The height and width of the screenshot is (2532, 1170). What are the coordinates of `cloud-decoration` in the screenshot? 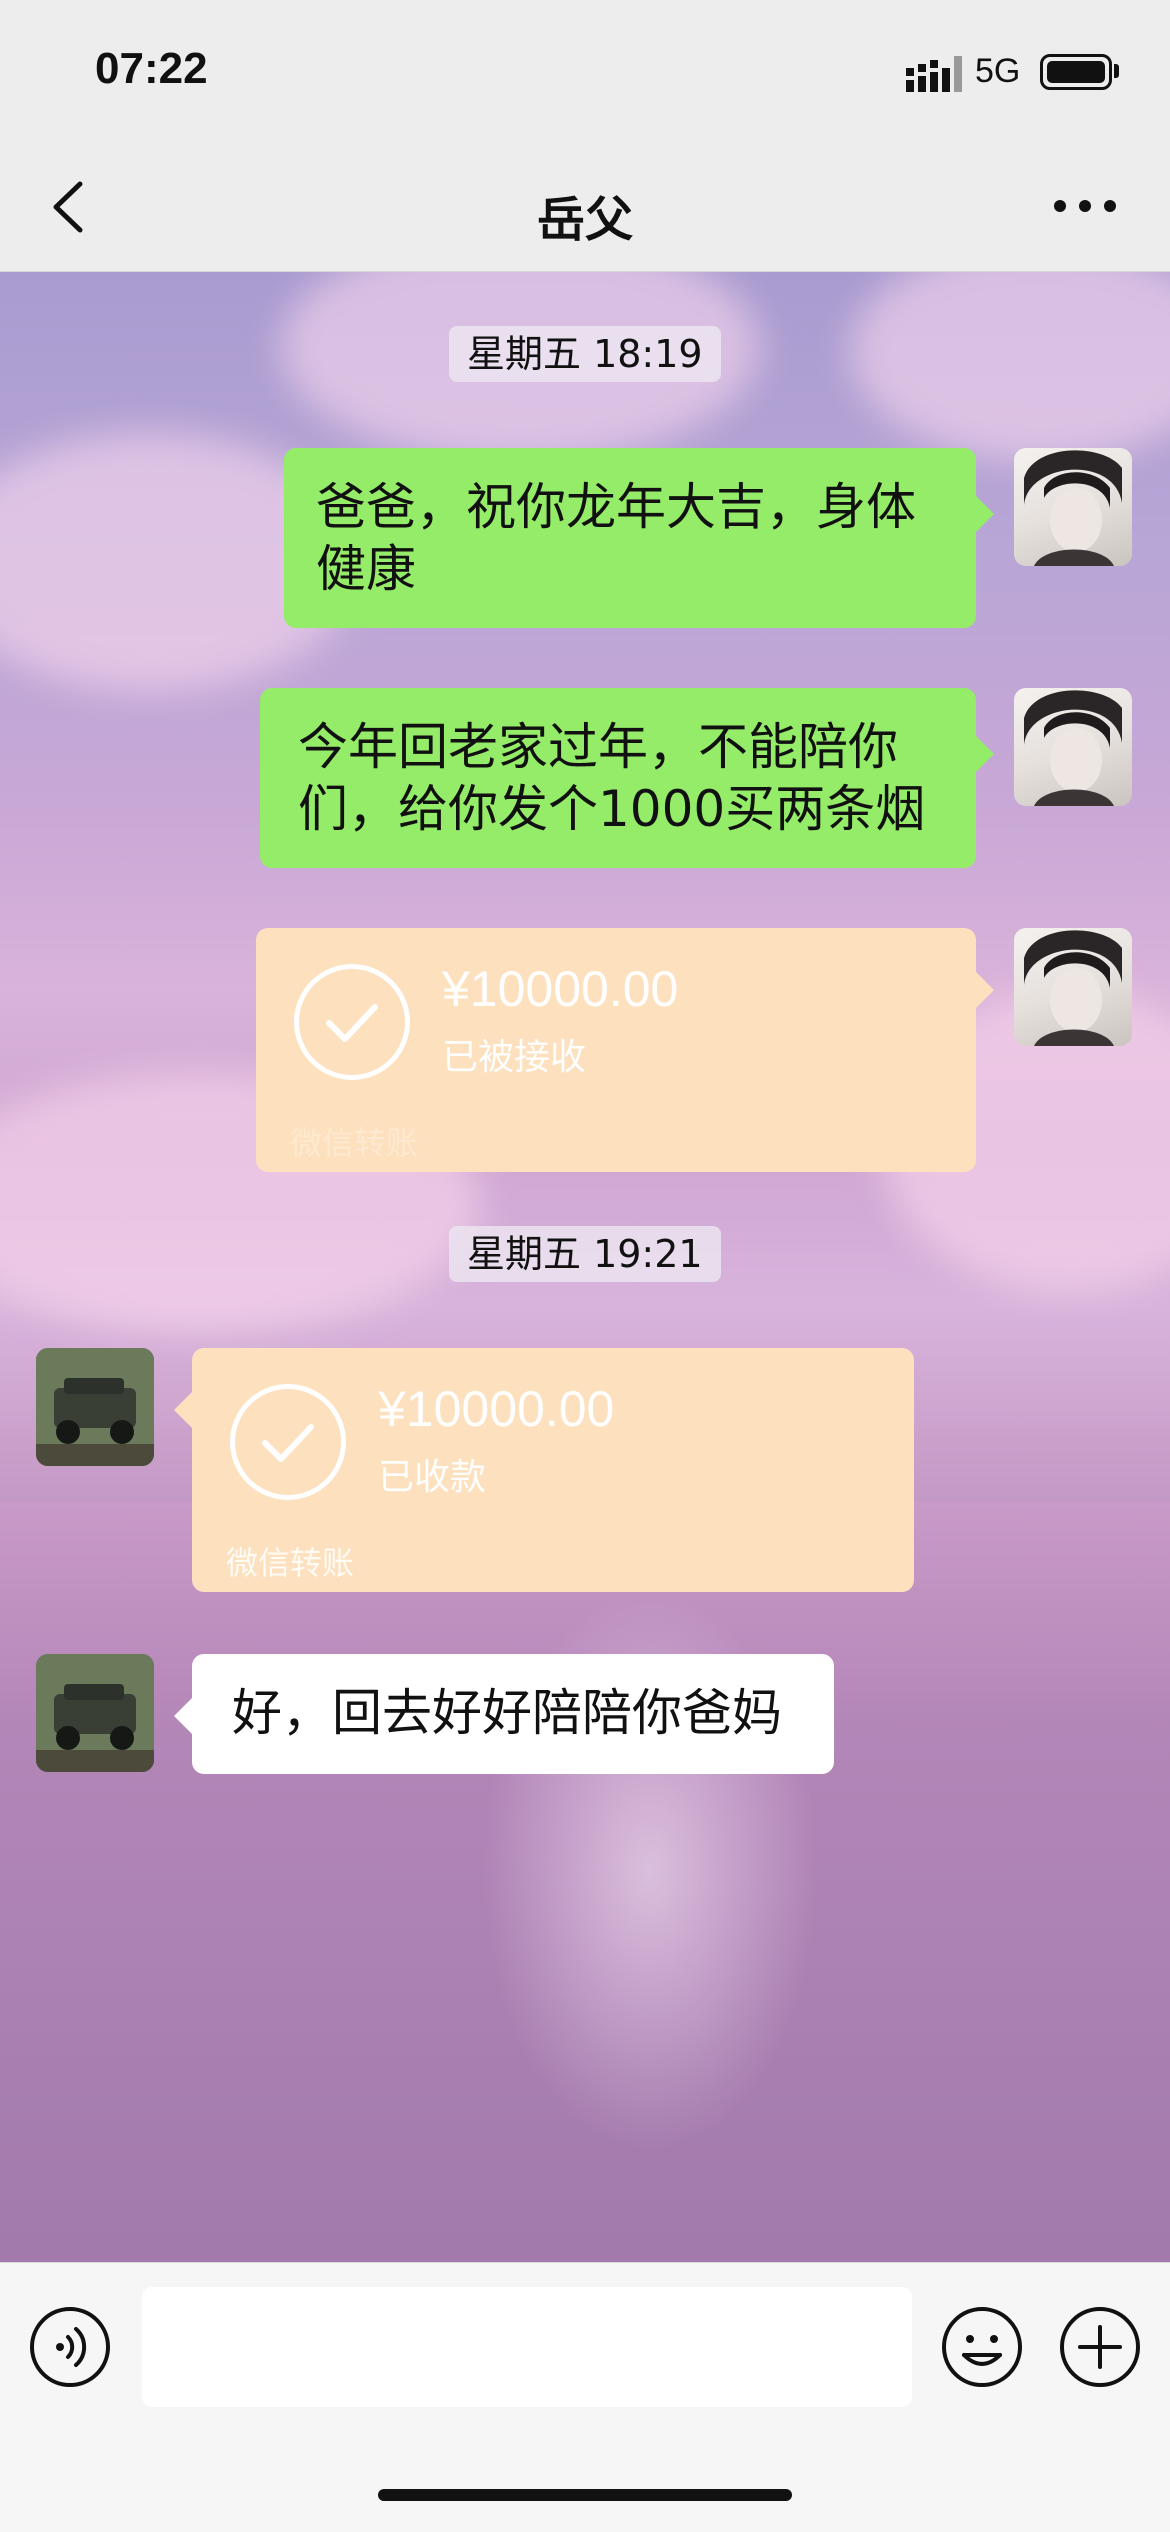 It's located at (1010, 367).